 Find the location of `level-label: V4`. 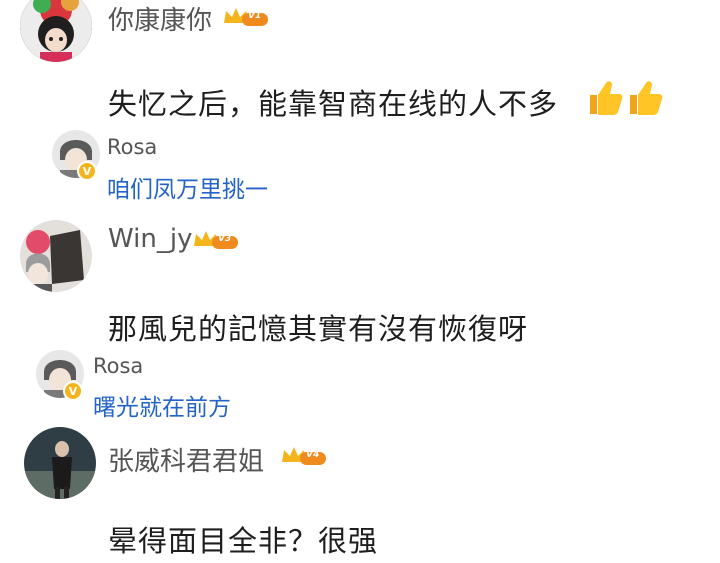

level-label: V4 is located at coordinates (313, 455).